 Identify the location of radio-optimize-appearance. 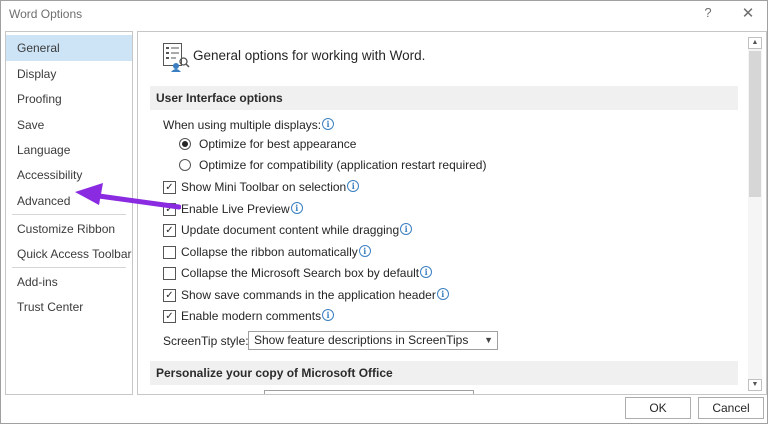
(185, 144).